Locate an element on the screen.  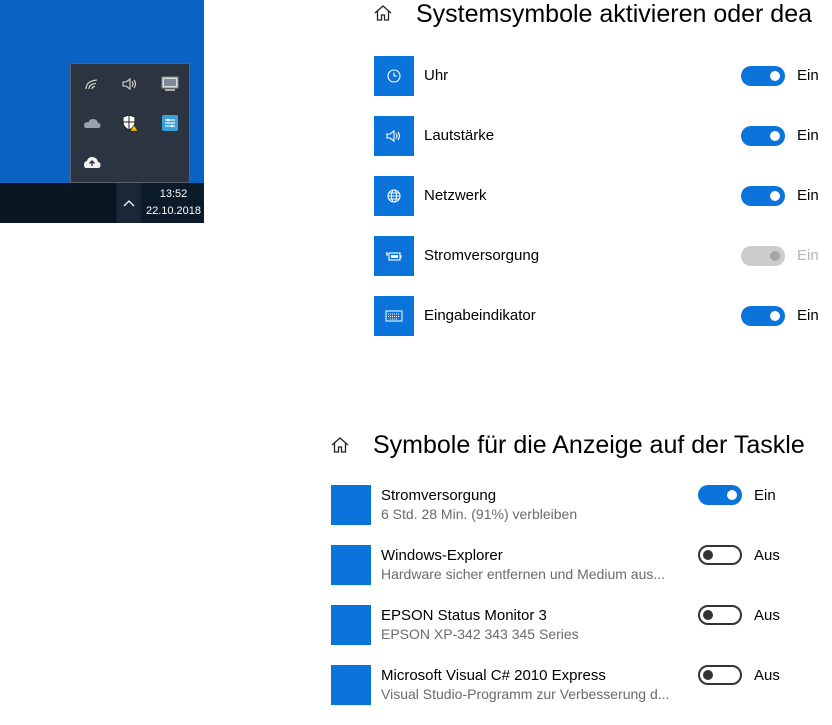
clock-icon is located at coordinates (394, 76).